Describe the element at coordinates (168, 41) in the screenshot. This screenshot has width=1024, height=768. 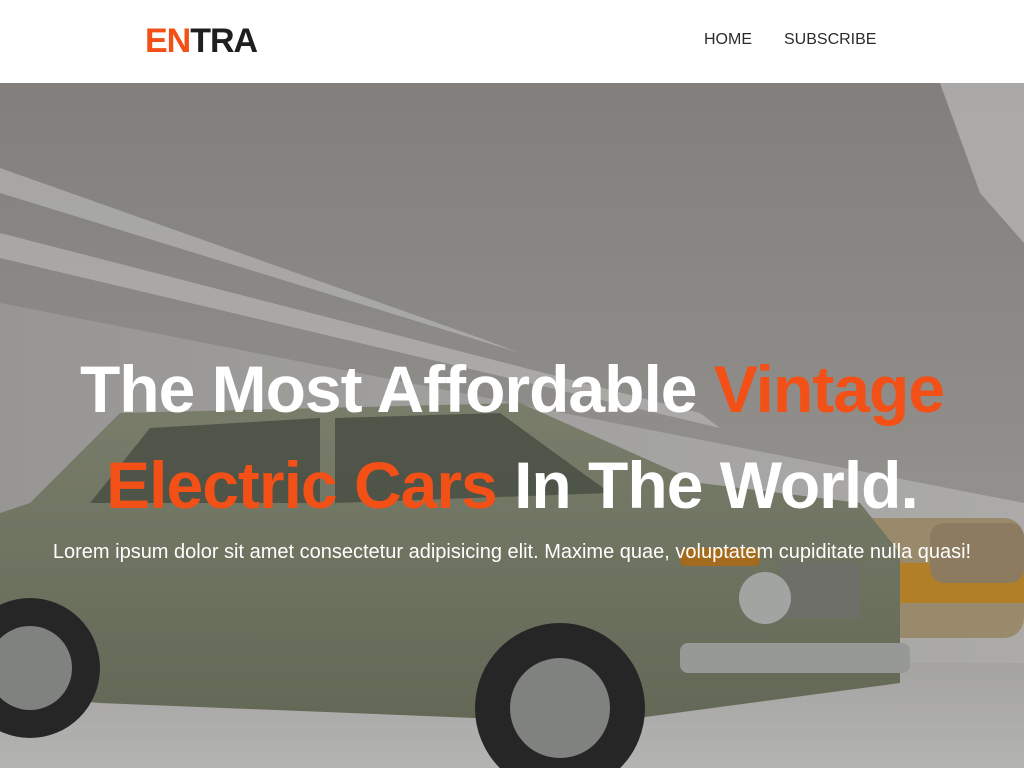
I see `brand-logo-accent: EN` at that location.